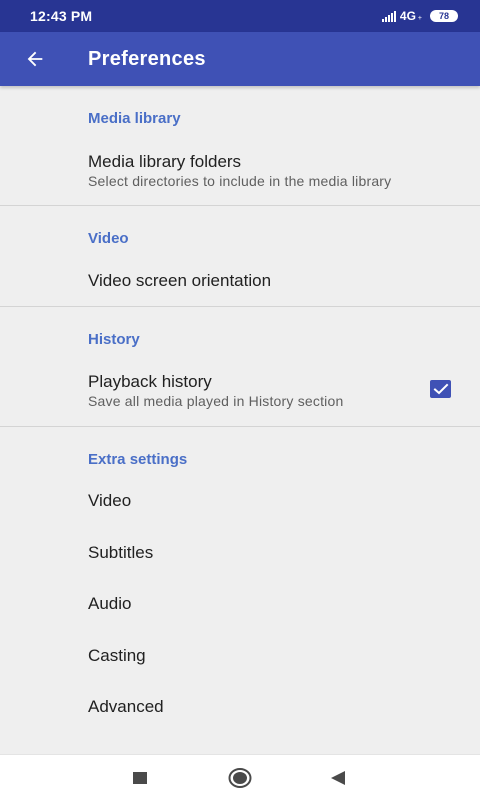  I want to click on system-nav-bar, so click(240, 777).